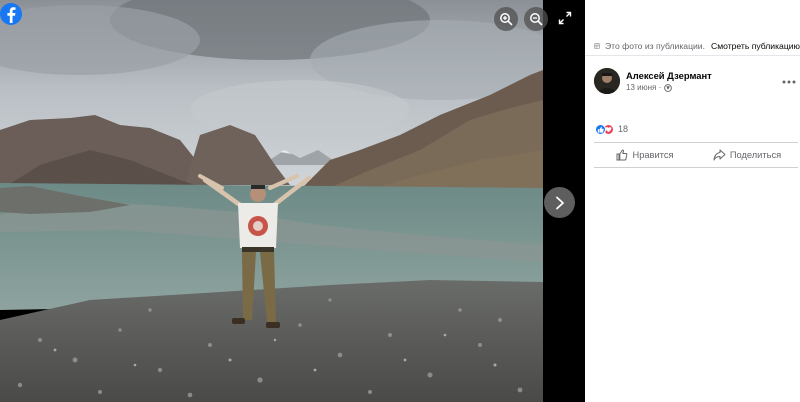  Describe the element at coordinates (600, 129) in the screenshot. I see `like-reaction-icon` at that location.